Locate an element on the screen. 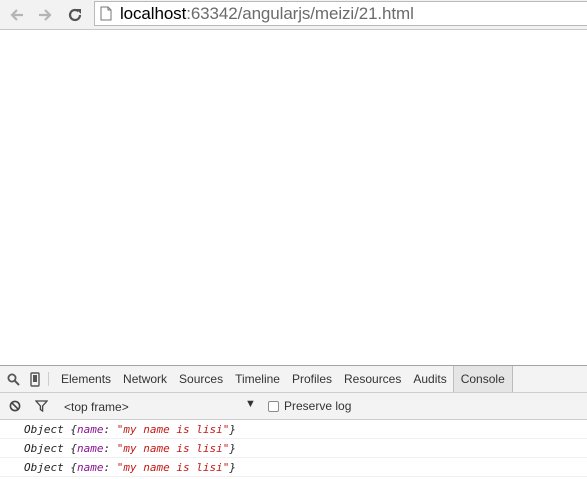 This screenshot has height=479, width=587. tab-sources: Sources is located at coordinates (201, 379).